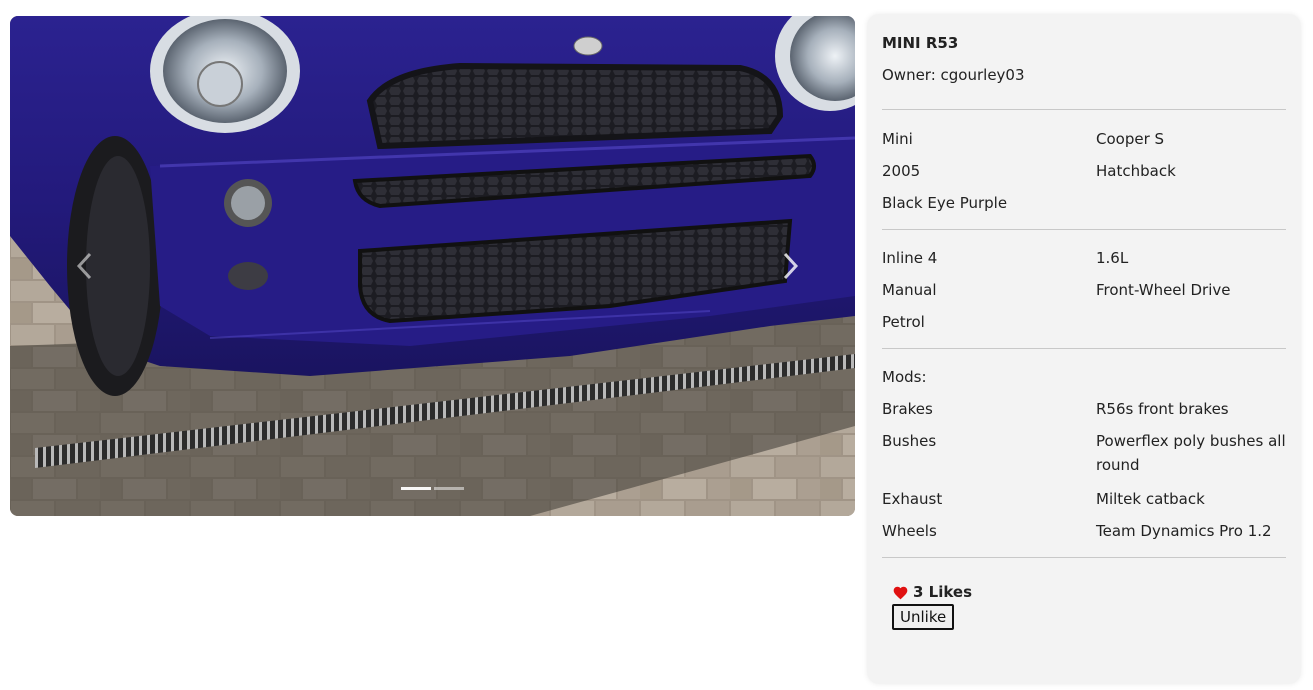 The width and height of the screenshot is (1313, 690). What do you see at coordinates (920, 43) in the screenshot?
I see `car-title: MINI R53` at bounding box center [920, 43].